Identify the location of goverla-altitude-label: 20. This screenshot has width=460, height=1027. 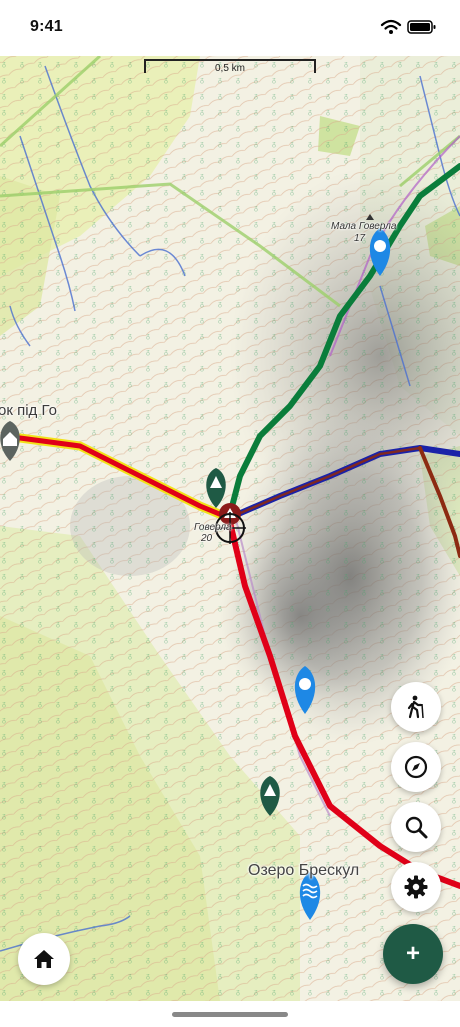
(207, 538).